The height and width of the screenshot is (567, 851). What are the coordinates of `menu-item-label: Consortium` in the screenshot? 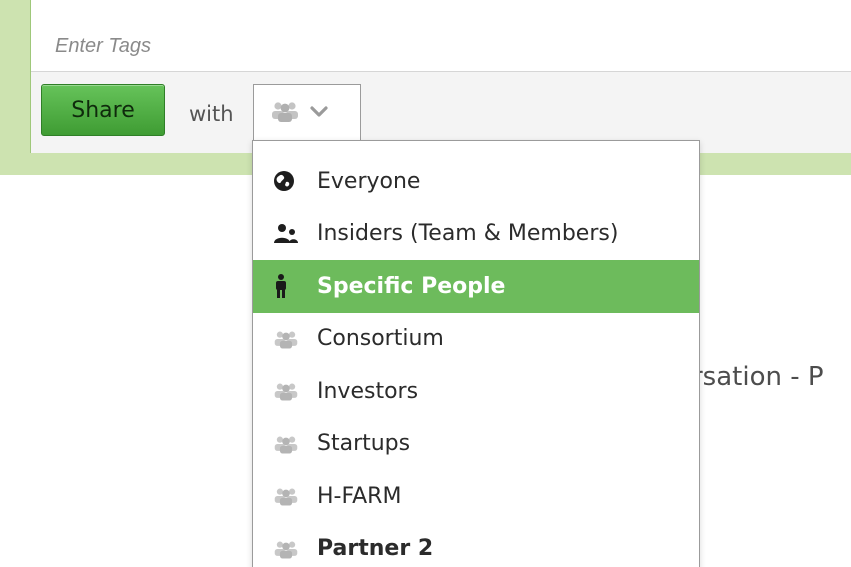 It's located at (380, 339).